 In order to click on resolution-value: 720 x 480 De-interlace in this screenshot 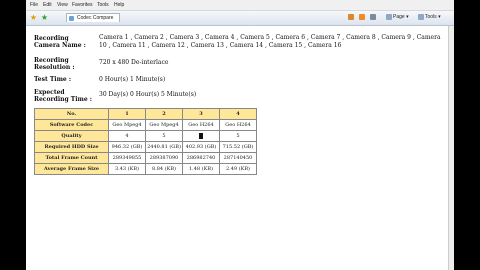, I will do `click(134, 62)`.